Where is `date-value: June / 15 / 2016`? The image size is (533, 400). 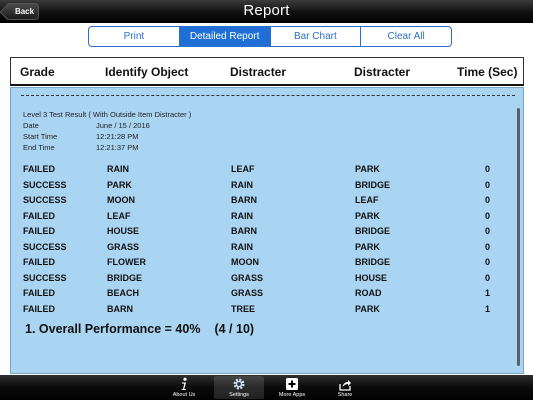
date-value: June / 15 / 2016 is located at coordinates (123, 125).